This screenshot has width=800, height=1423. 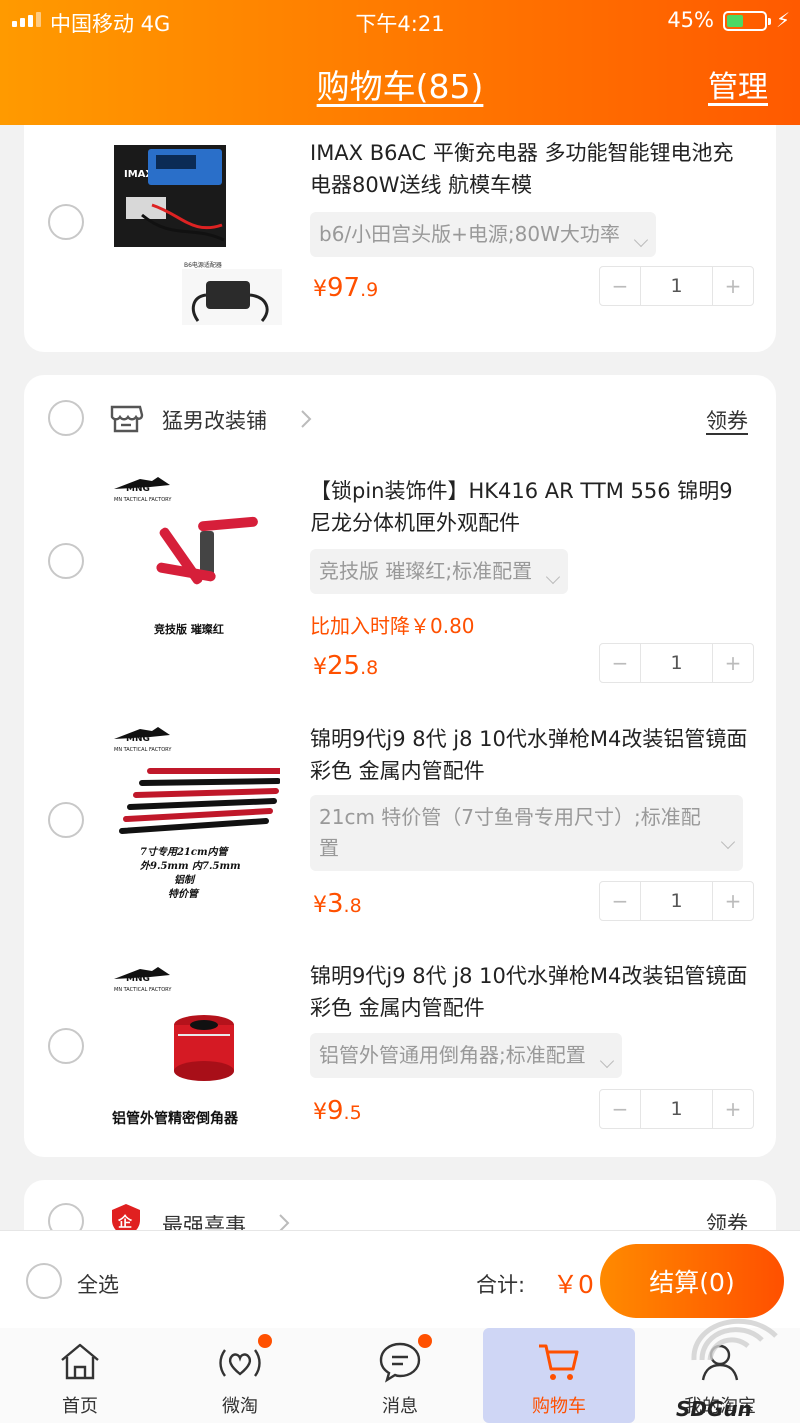 I want to click on select-all-label: 全选, so click(x=98, y=1284).